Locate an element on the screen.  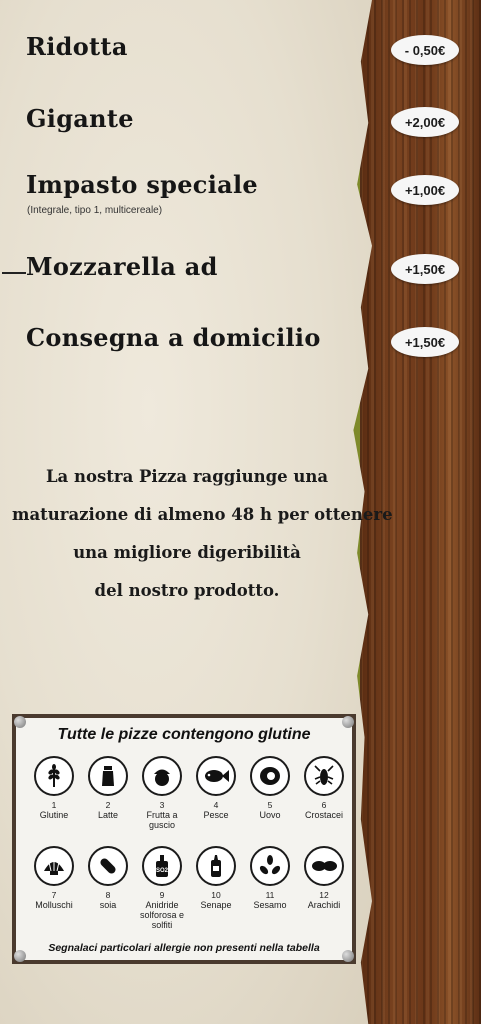
price-badge-consegna: +1,50€ is located at coordinates (425, 342).